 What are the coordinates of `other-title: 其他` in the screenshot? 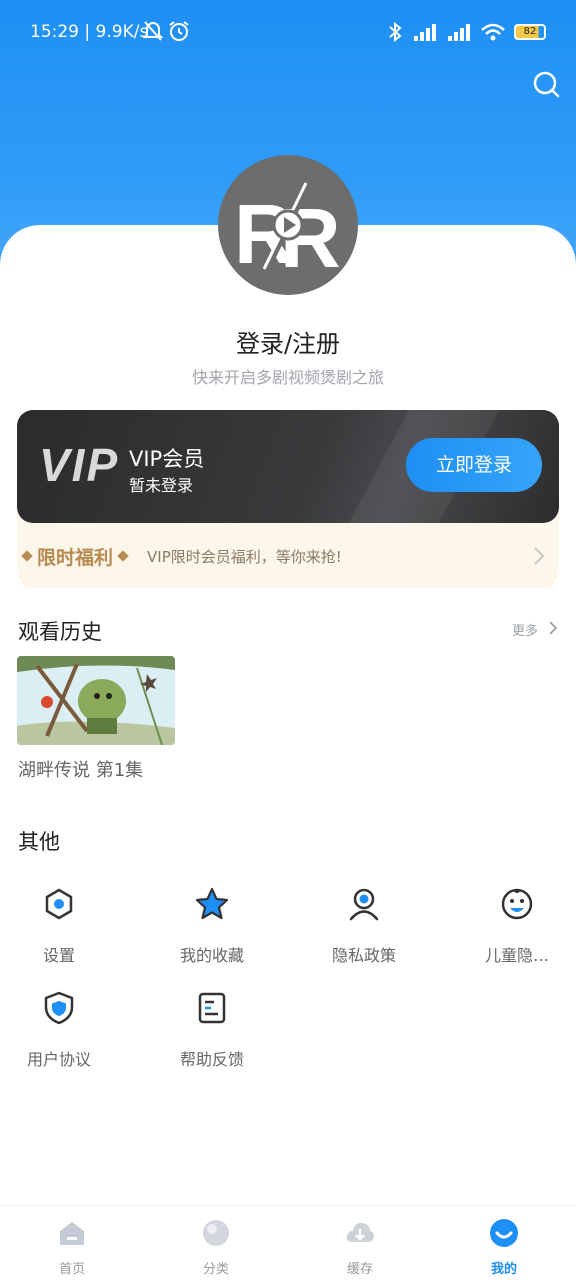 It's located at (39, 842).